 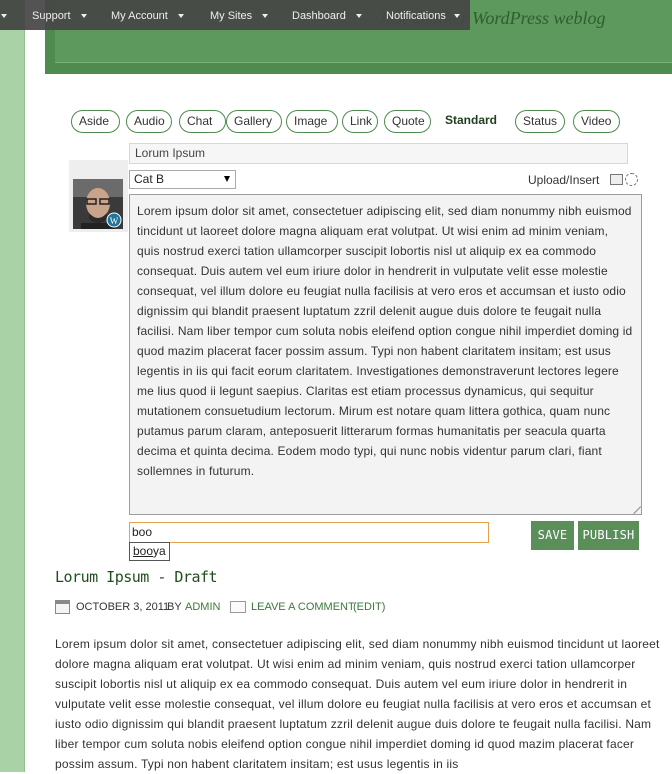 What do you see at coordinates (563, 180) in the screenshot?
I see `upload-insert-label: Upload/Insert` at bounding box center [563, 180].